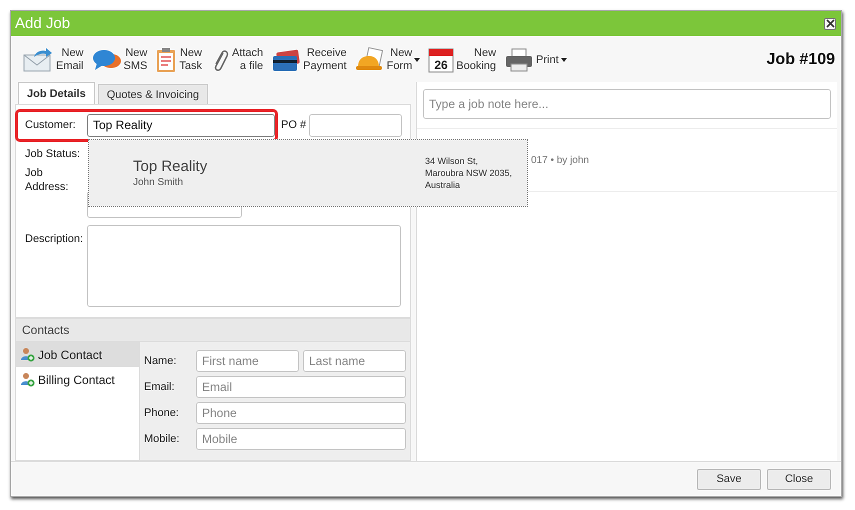 Image resolution: width=855 pixels, height=510 pixels. Describe the element at coordinates (162, 439) in the screenshot. I see `field-label: Mobile:` at that location.